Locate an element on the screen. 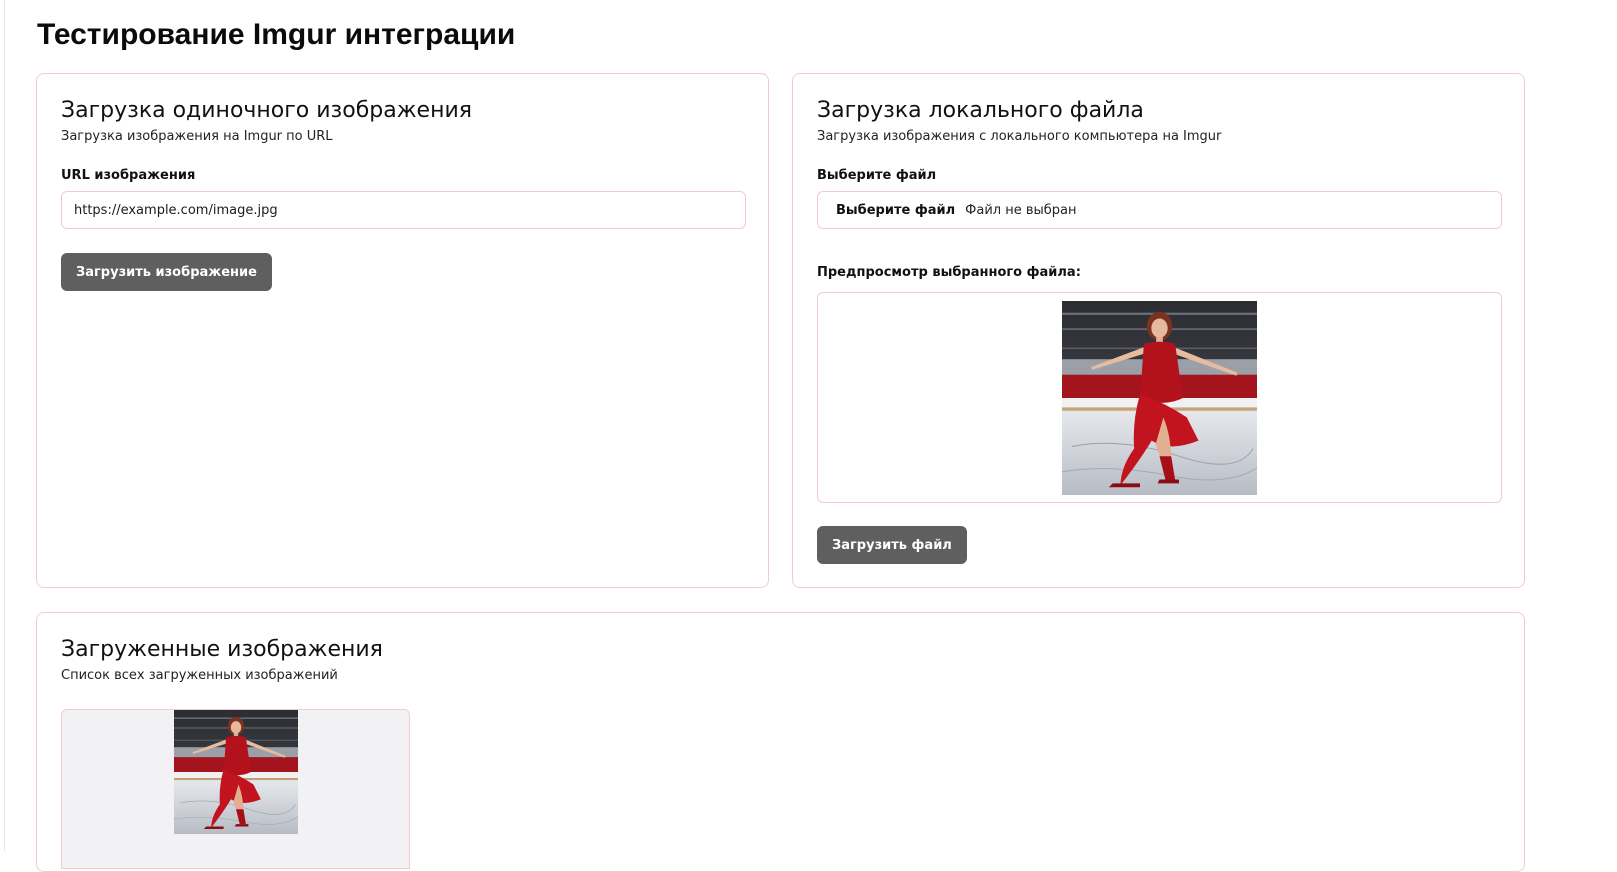  choose-file-button: Выберите файл is located at coordinates (895, 210).